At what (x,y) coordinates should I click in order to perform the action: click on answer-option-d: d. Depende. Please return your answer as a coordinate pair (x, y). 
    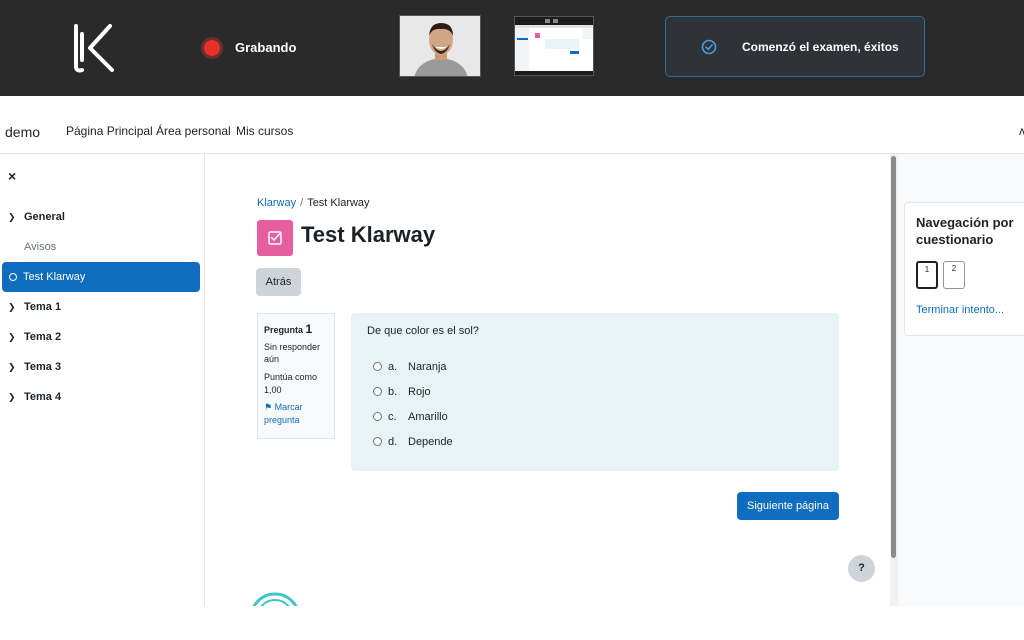
    Looking at the image, I should click on (413, 442).